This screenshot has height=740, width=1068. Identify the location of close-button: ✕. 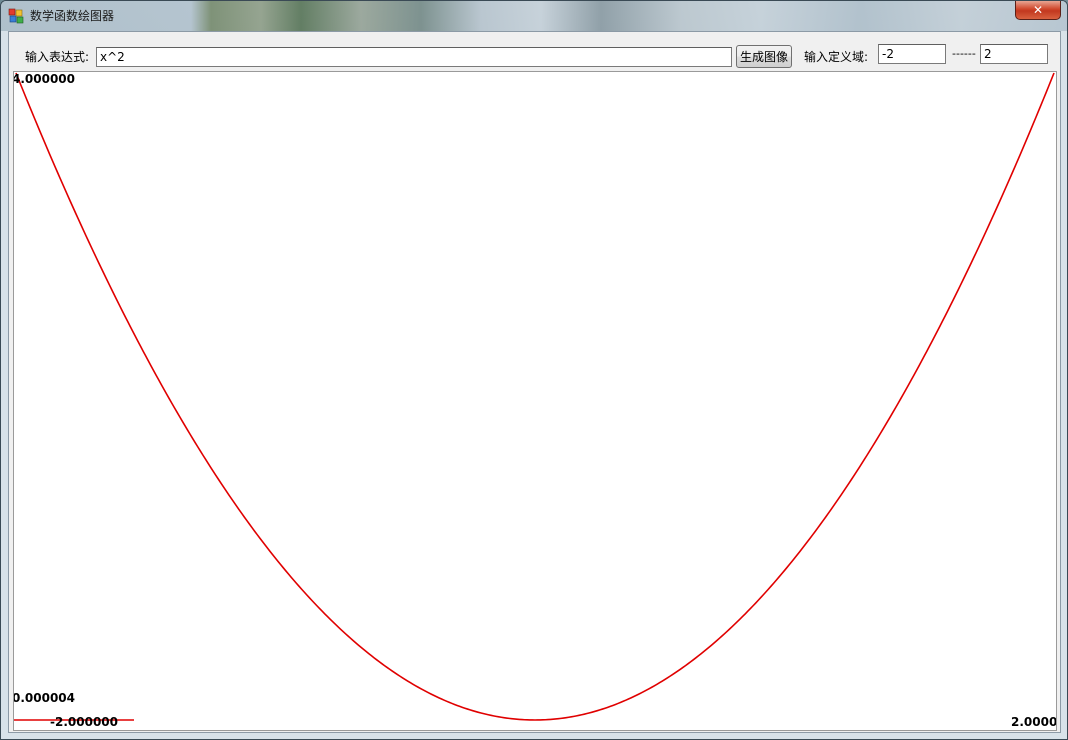
(1038, 10).